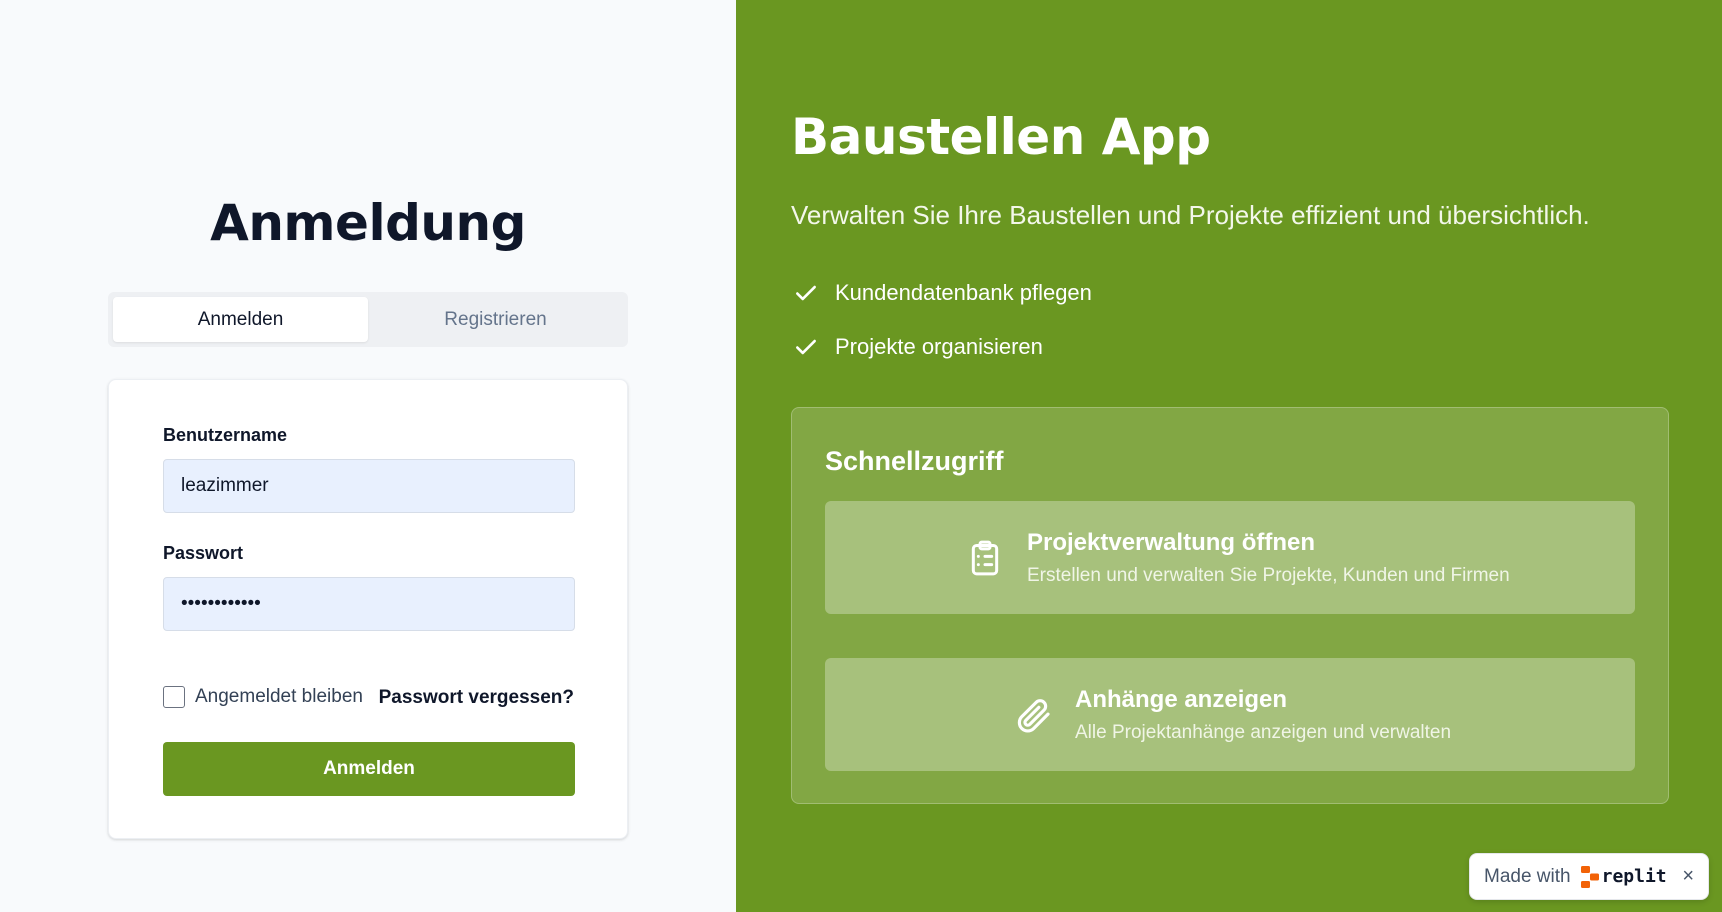 Image resolution: width=1722 pixels, height=912 pixels. I want to click on page-title: Anmeldung, so click(368, 223).